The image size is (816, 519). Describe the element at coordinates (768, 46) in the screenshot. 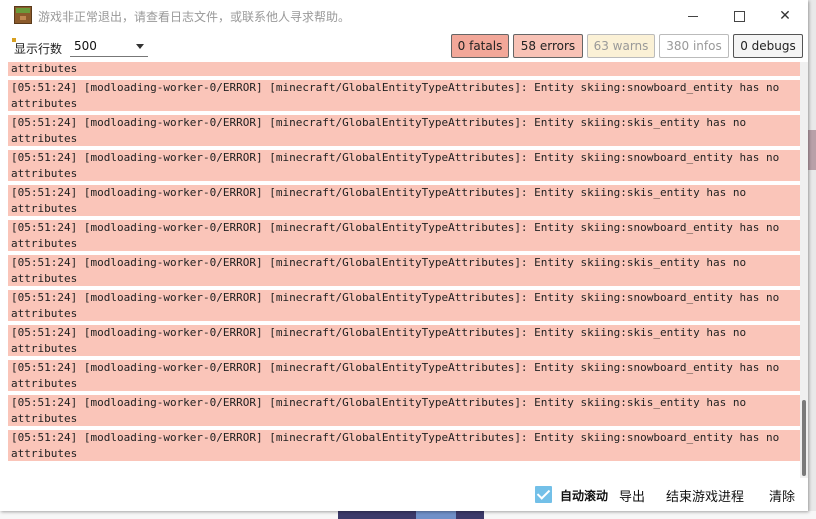

I see `filter-debugs-button: 0 debugs` at that location.